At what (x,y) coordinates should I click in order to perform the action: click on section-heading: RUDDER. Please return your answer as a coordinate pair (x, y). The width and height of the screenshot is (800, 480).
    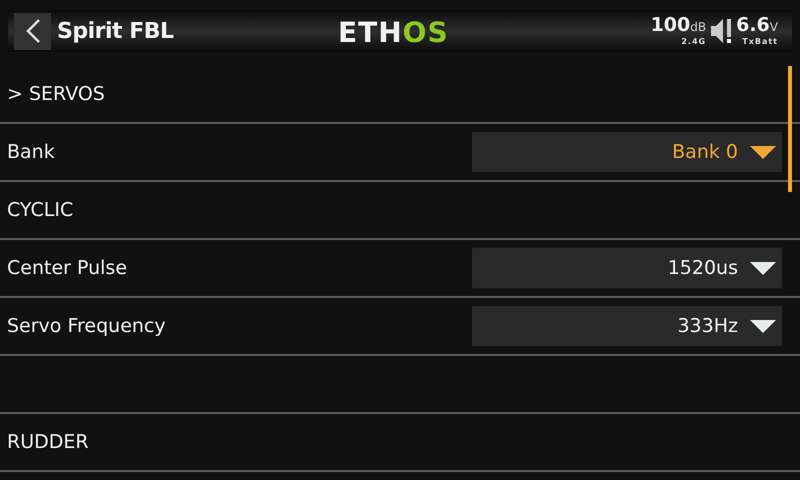
    Looking at the image, I should click on (48, 442).